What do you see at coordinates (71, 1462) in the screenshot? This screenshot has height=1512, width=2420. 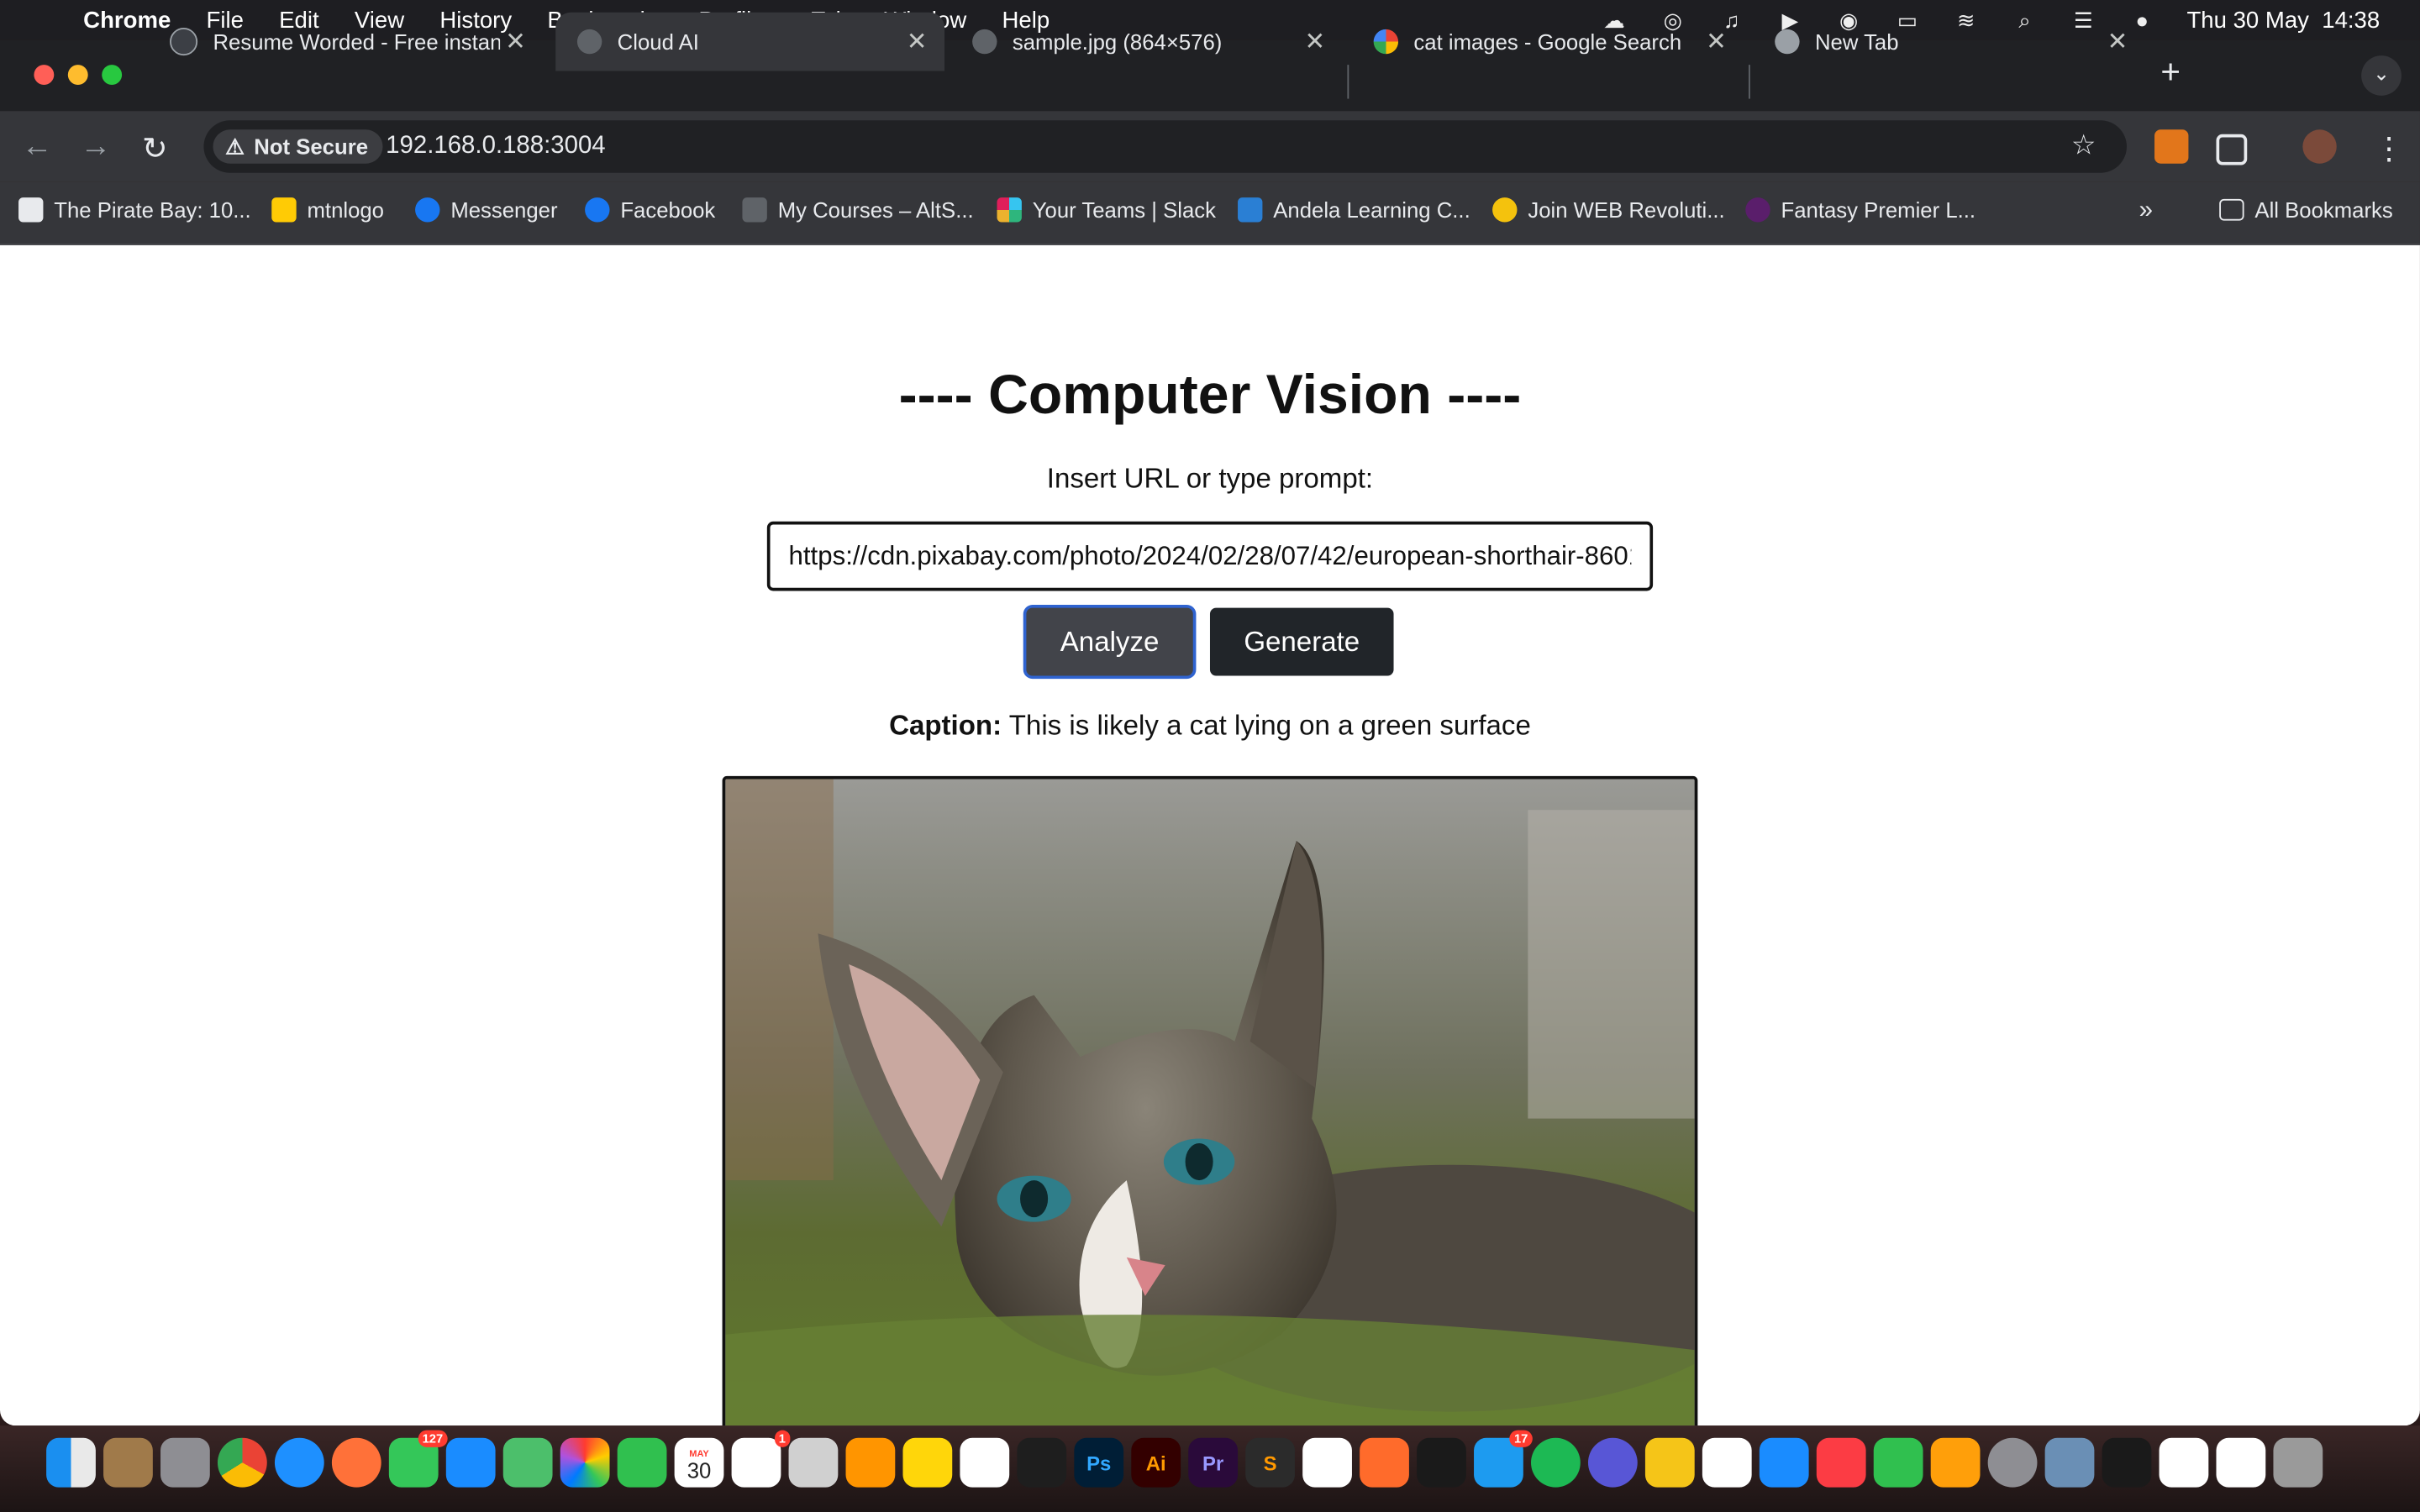 I see `finder-icon` at bounding box center [71, 1462].